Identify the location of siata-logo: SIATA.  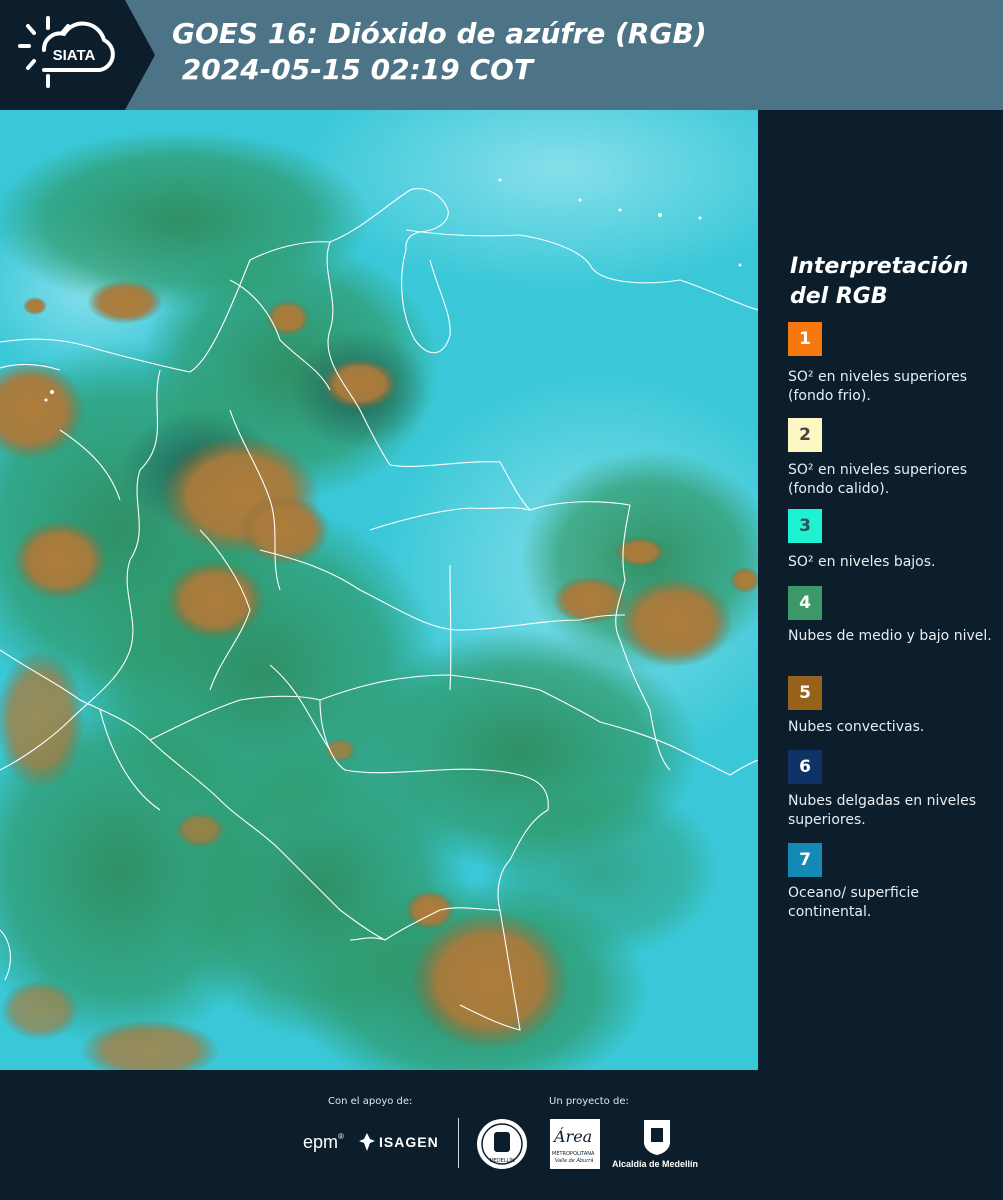
(77, 55).